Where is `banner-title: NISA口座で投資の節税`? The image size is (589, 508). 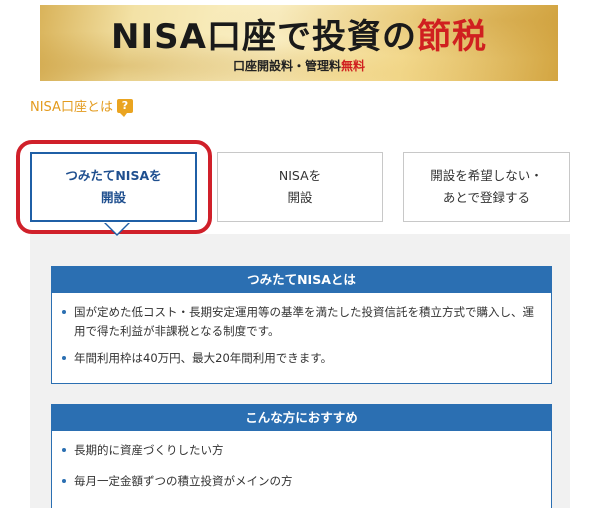 banner-title: NISA口座で投資の節税 is located at coordinates (299, 33).